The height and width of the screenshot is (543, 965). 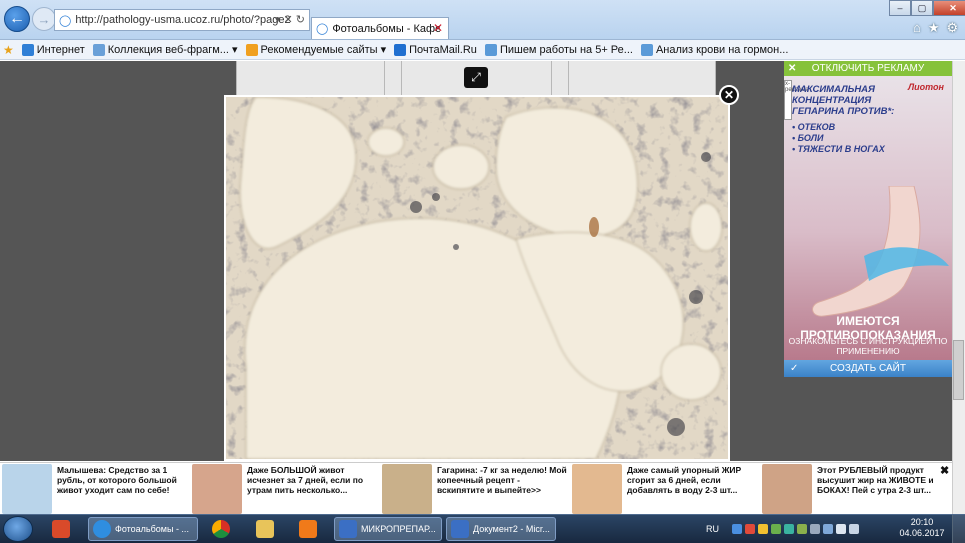 I want to click on disable-ads-label: ОТКЛЮЧИТЬ РЕКЛАМУ, so click(x=868, y=68).